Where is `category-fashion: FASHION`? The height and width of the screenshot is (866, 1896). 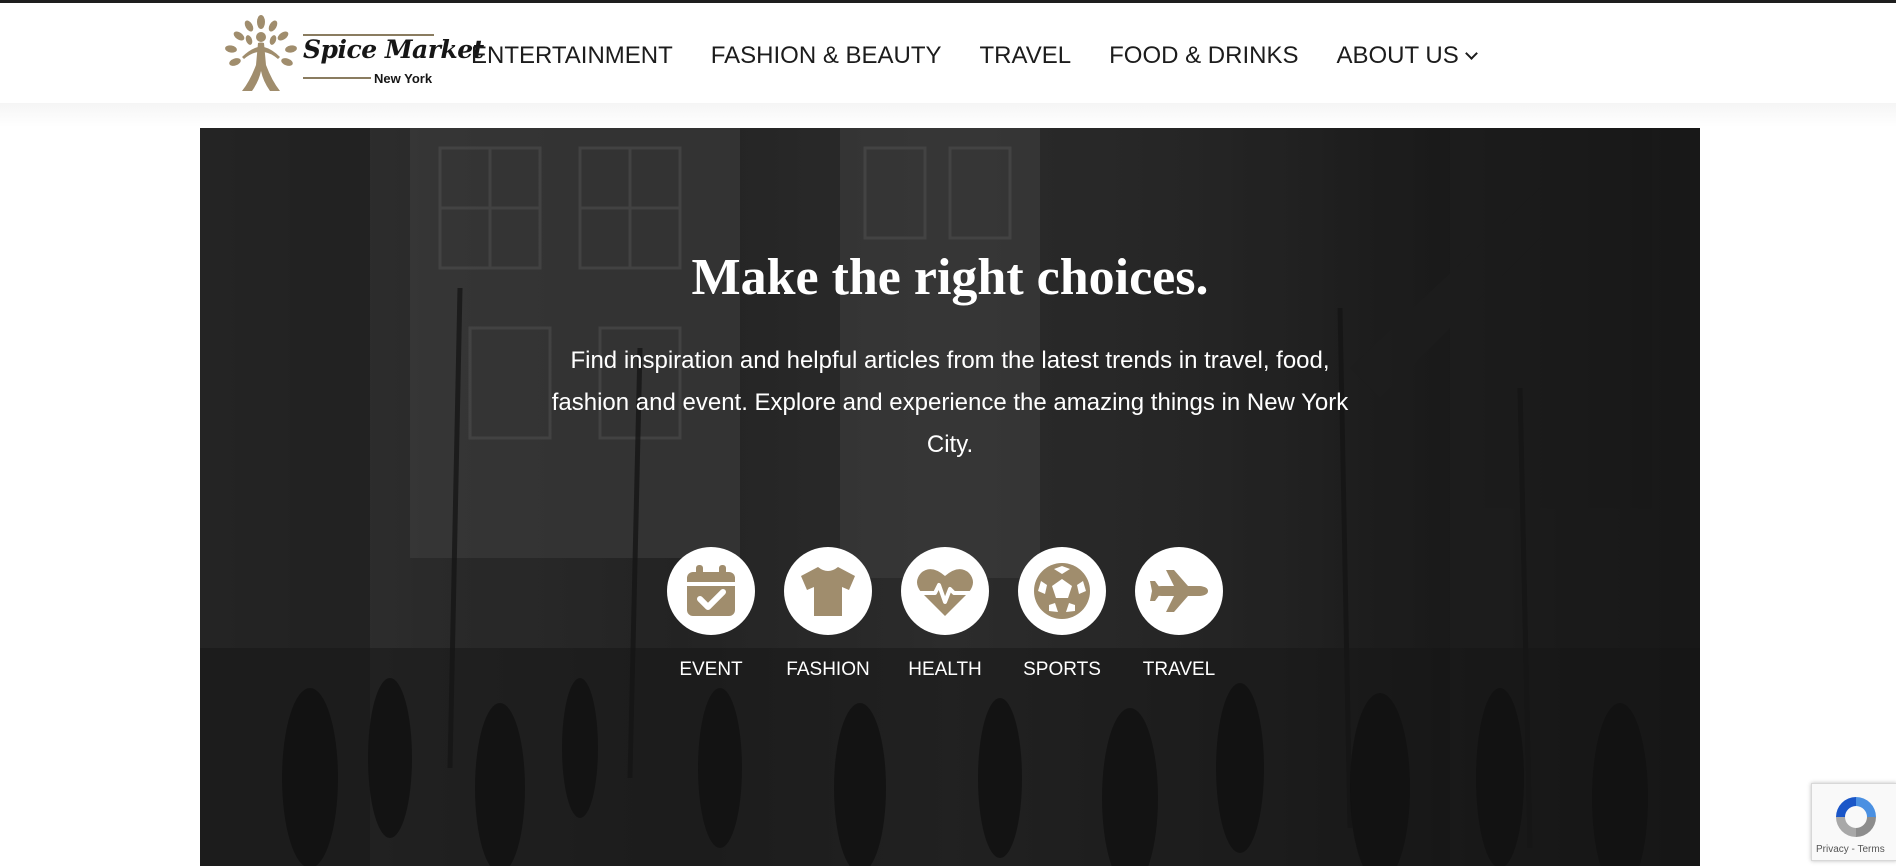 category-fashion: FASHION is located at coordinates (828, 614).